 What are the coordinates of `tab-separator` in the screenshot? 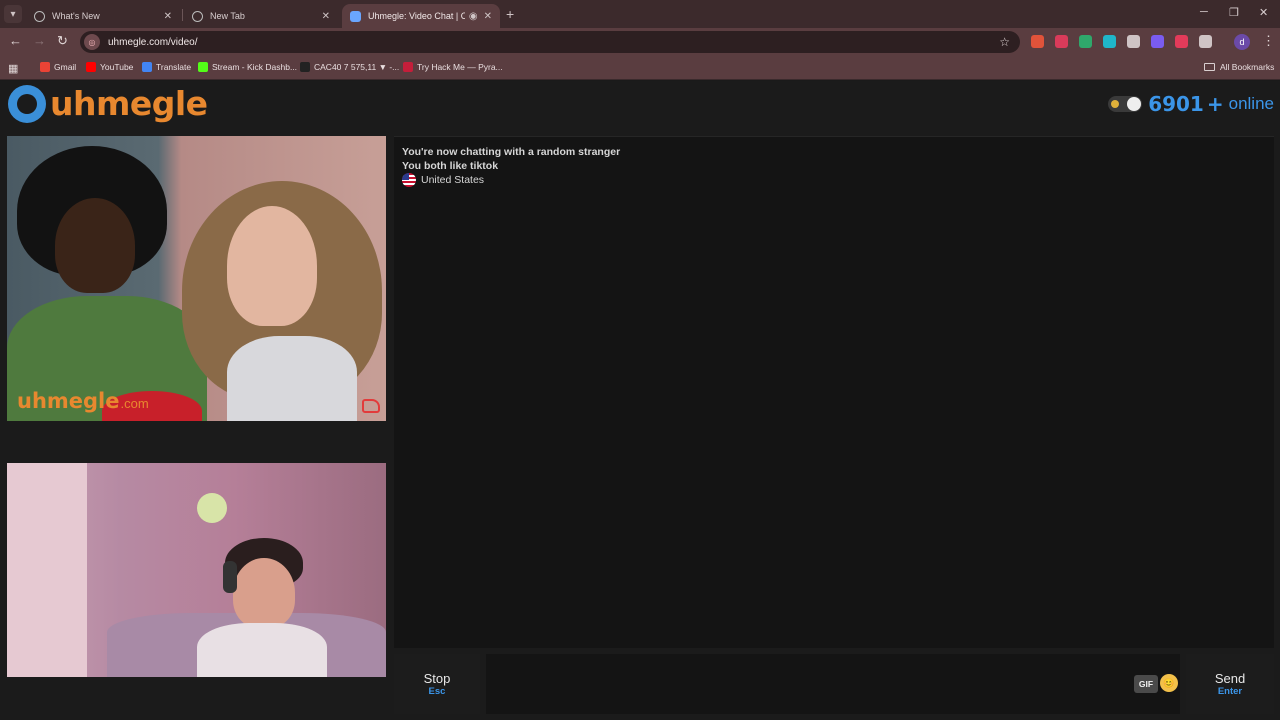 It's located at (182, 15).